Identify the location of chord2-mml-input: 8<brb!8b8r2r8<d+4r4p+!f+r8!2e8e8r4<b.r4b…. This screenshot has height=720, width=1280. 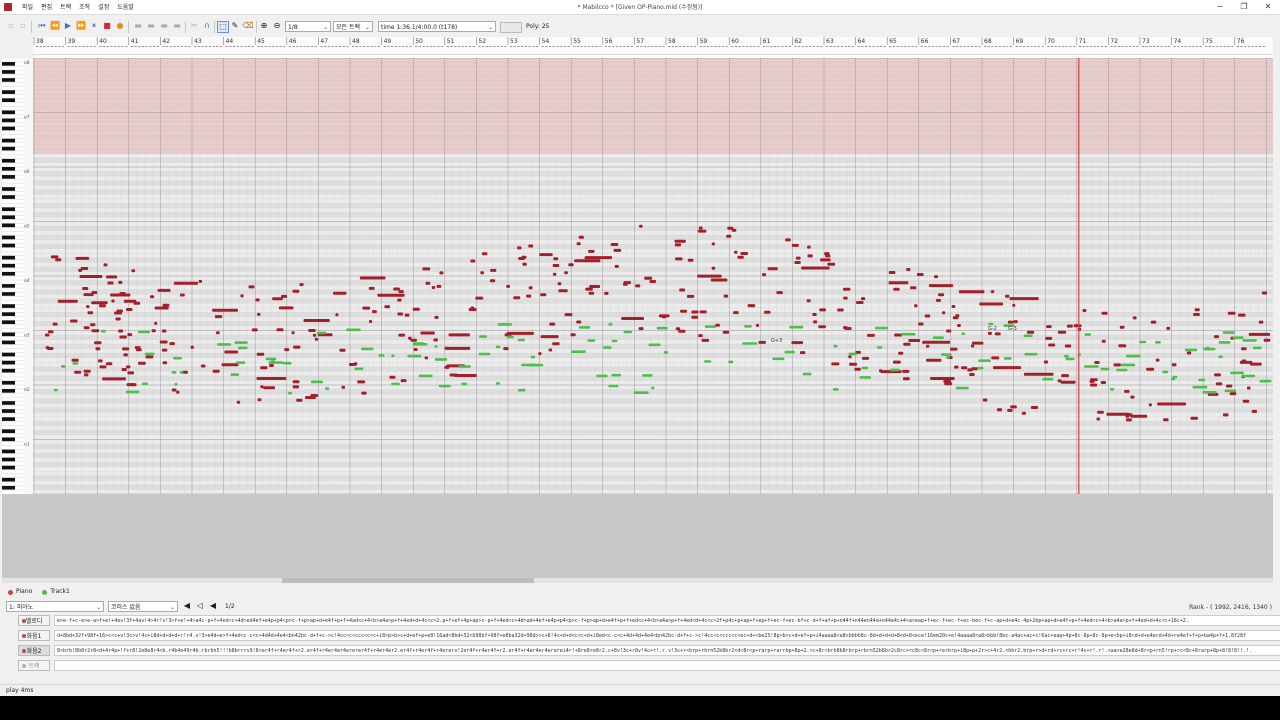
(667, 650).